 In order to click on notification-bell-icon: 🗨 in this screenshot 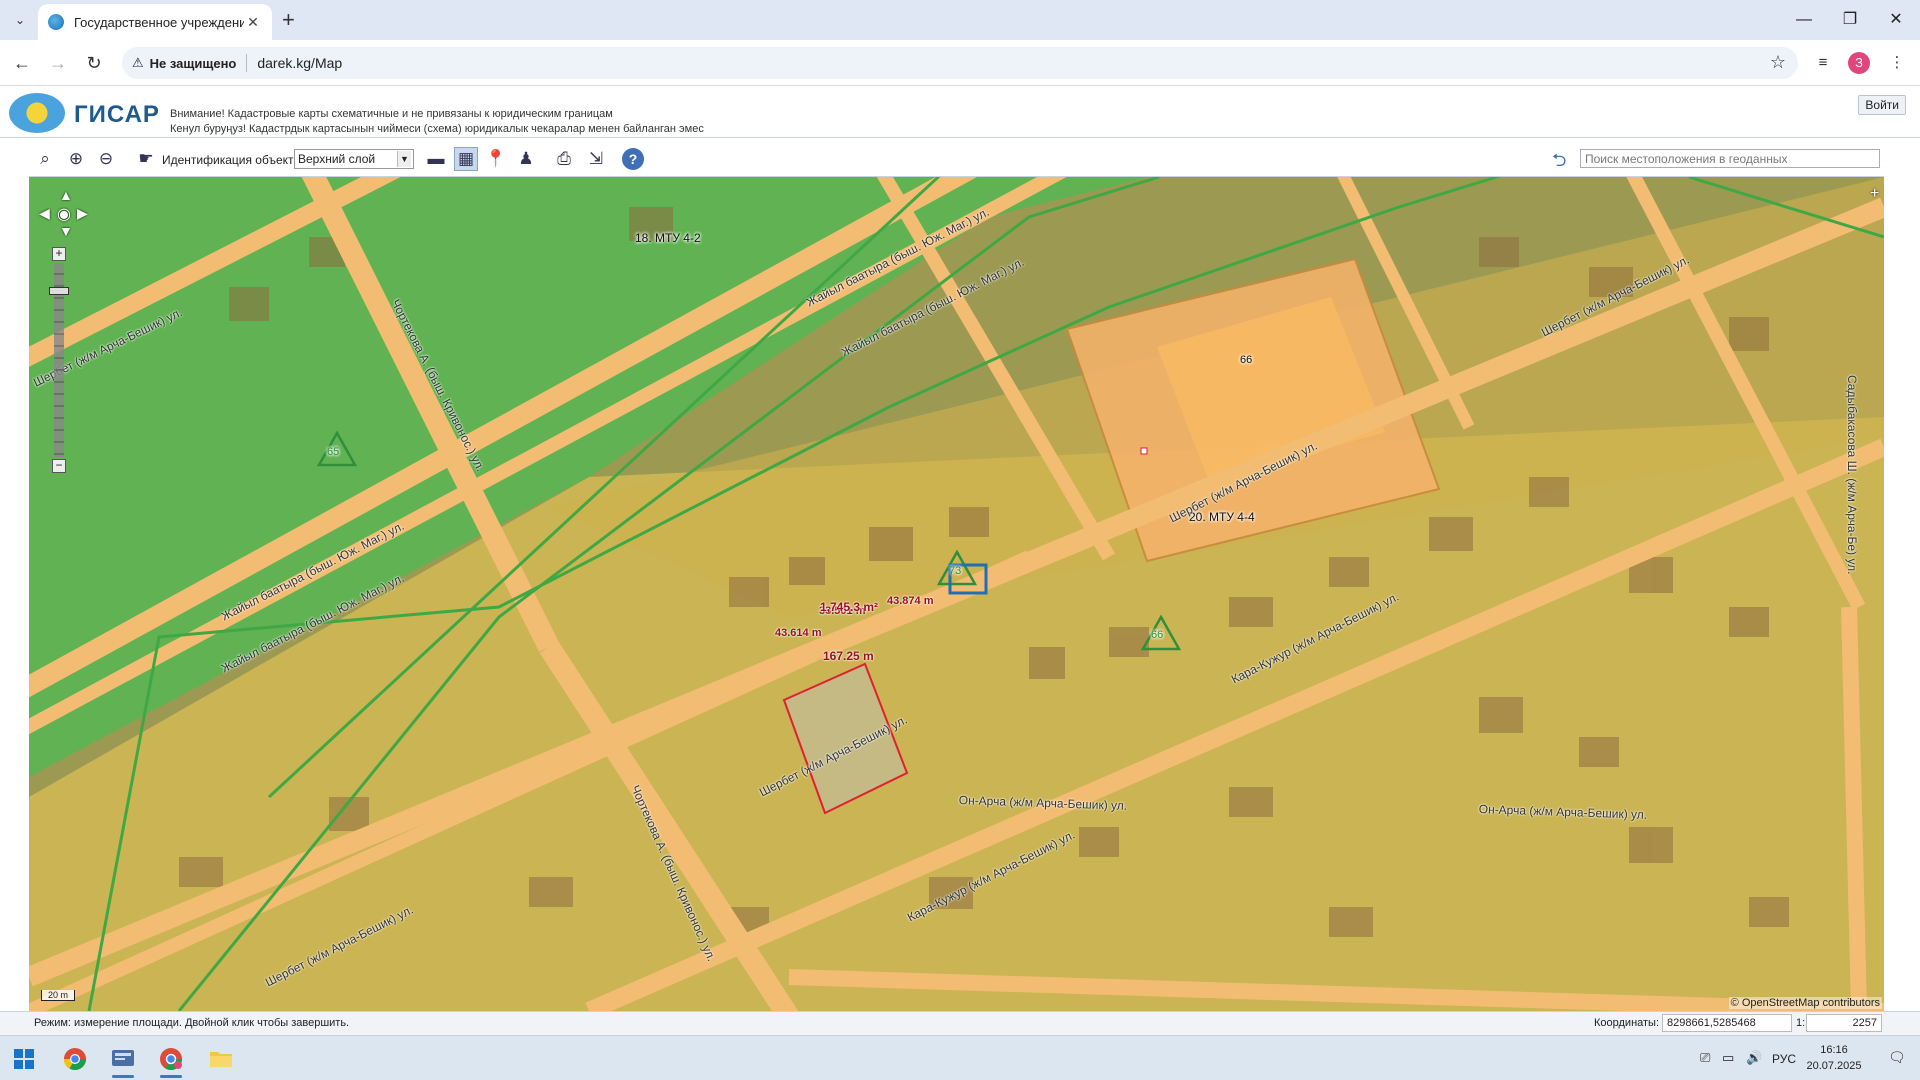, I will do `click(1897, 1057)`.